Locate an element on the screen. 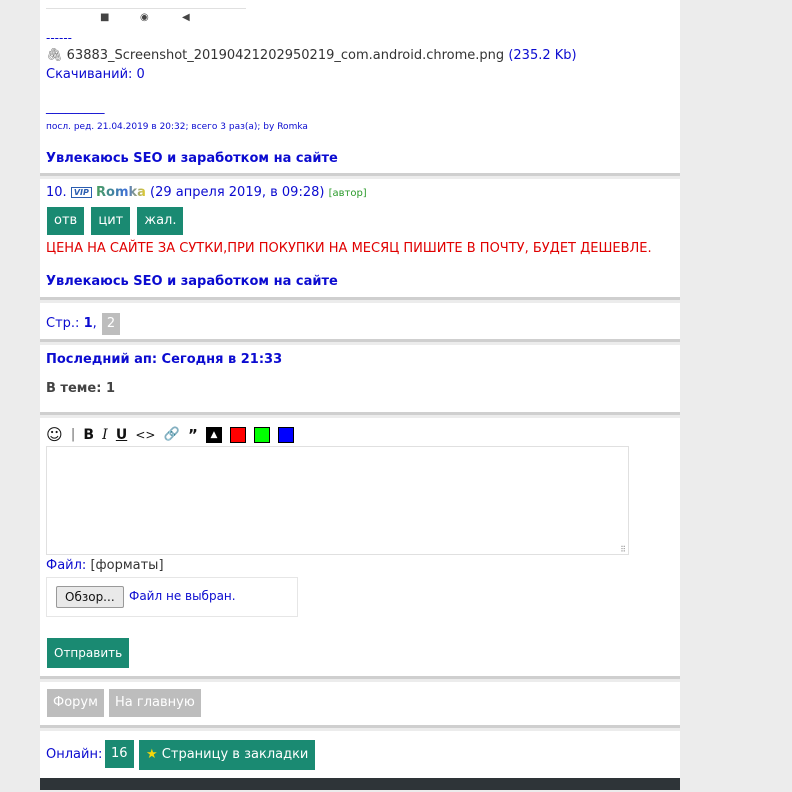  italic-icon: I is located at coordinates (105, 435).